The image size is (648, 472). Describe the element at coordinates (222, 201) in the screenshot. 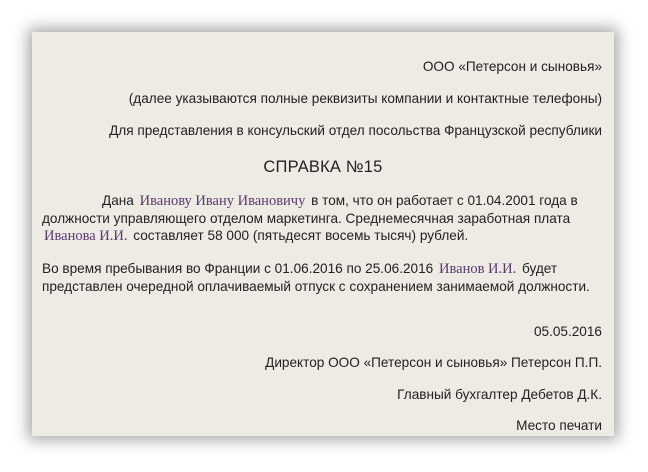

I see `employee-full-name: Иванову Ивану Ивановичу` at that location.